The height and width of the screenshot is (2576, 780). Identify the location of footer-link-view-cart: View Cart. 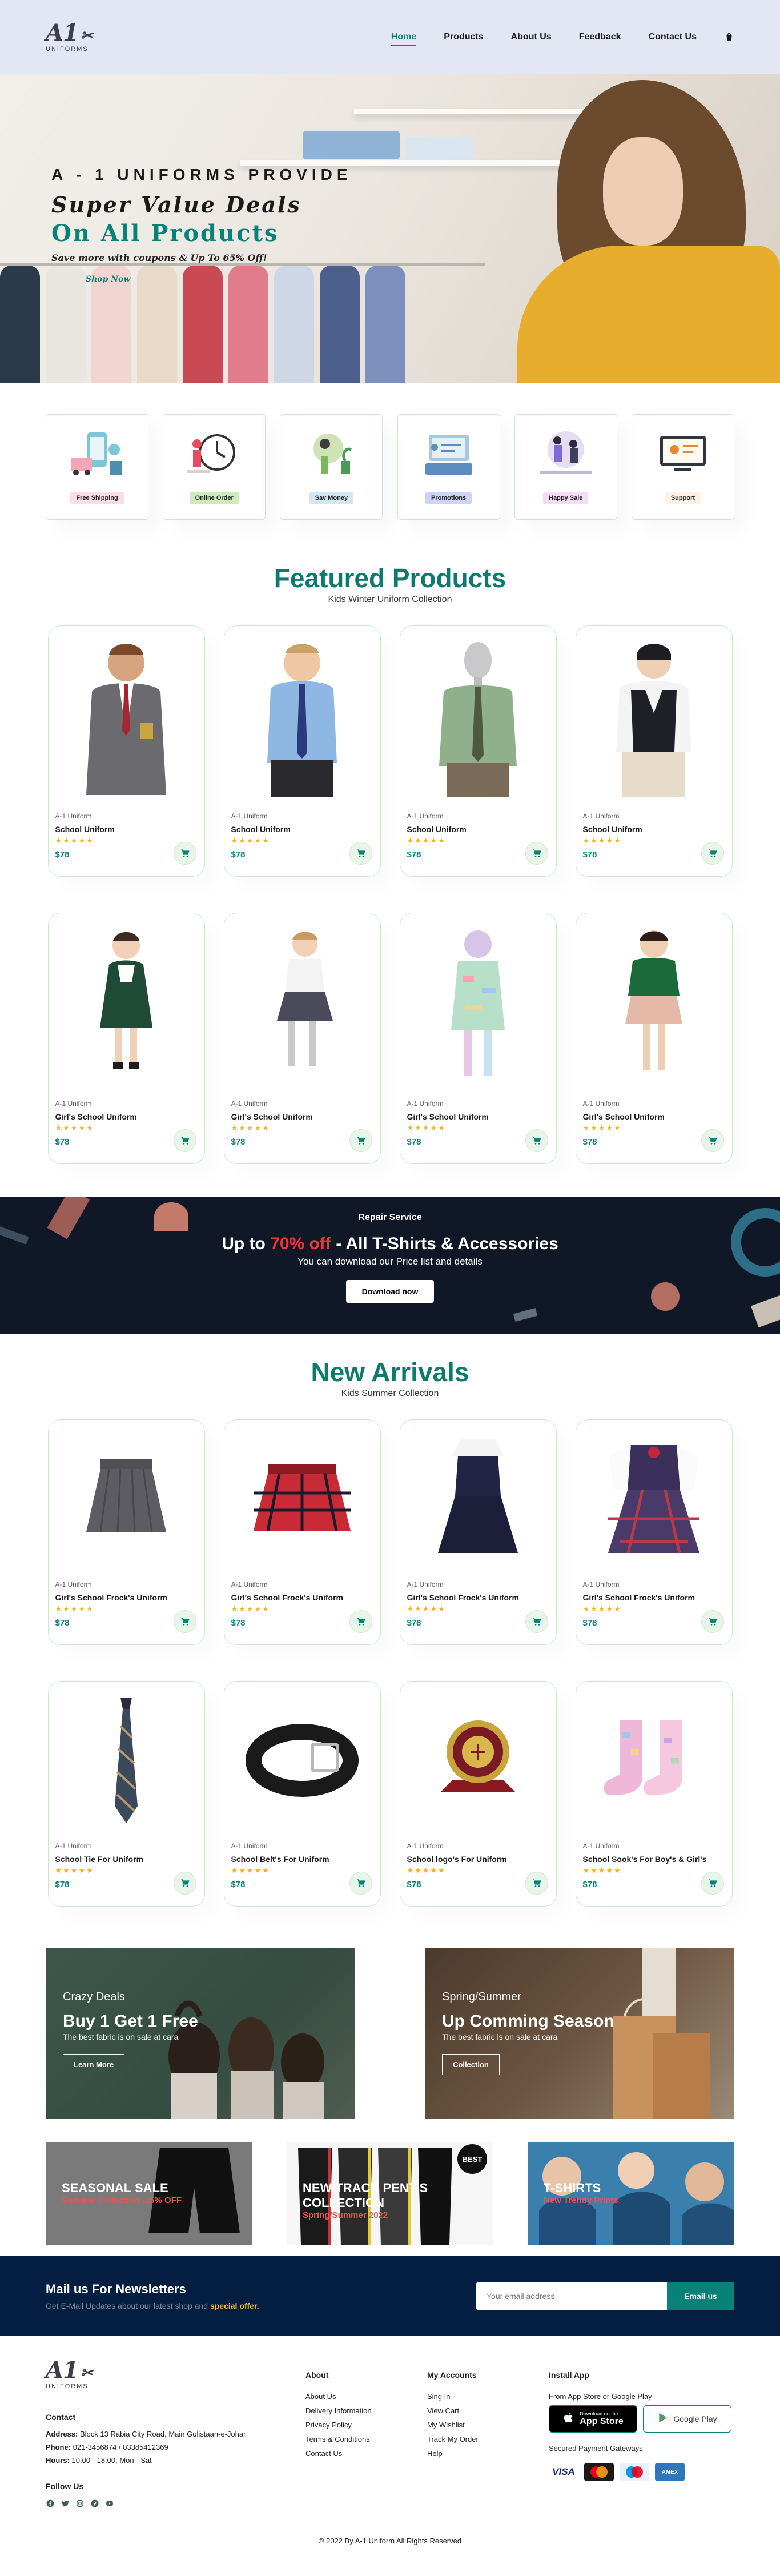
(488, 2410).